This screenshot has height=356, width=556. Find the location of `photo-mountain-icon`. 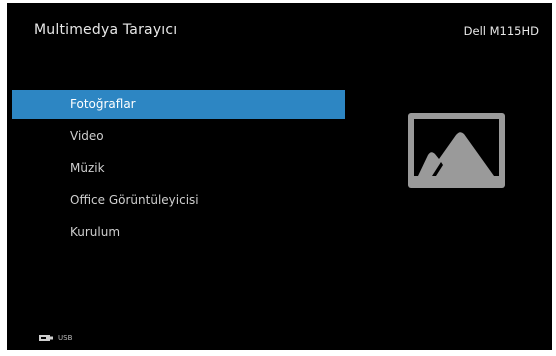

photo-mountain-icon is located at coordinates (456, 150).